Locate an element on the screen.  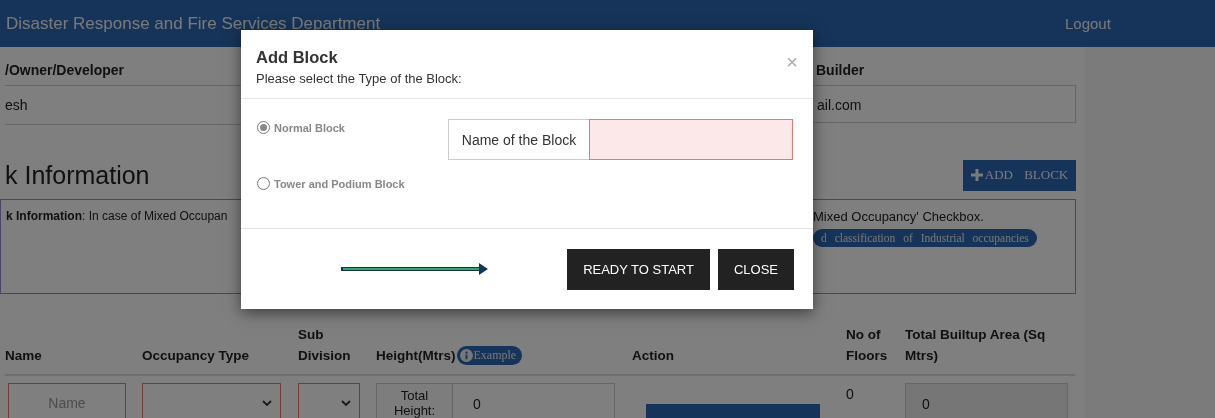
info-icon is located at coordinates (466, 355).